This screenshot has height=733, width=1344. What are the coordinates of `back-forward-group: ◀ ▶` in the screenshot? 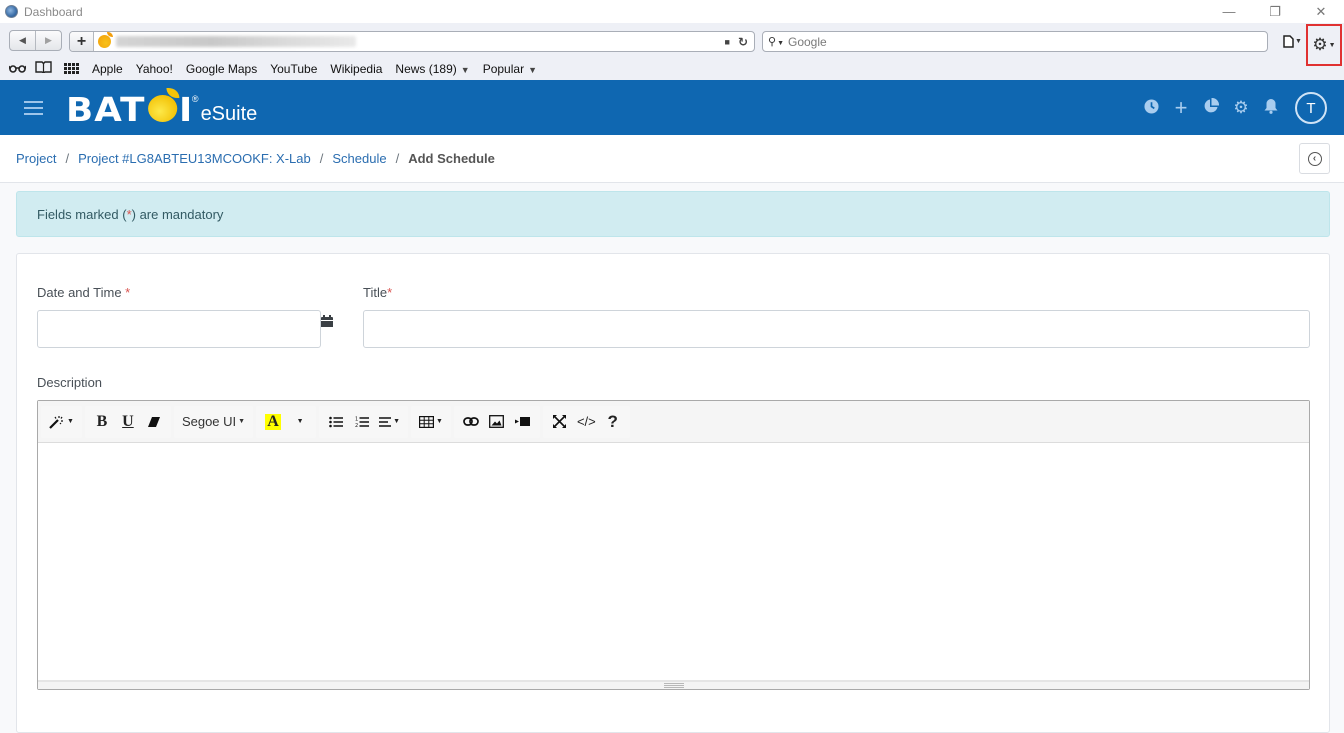 It's located at (35, 40).